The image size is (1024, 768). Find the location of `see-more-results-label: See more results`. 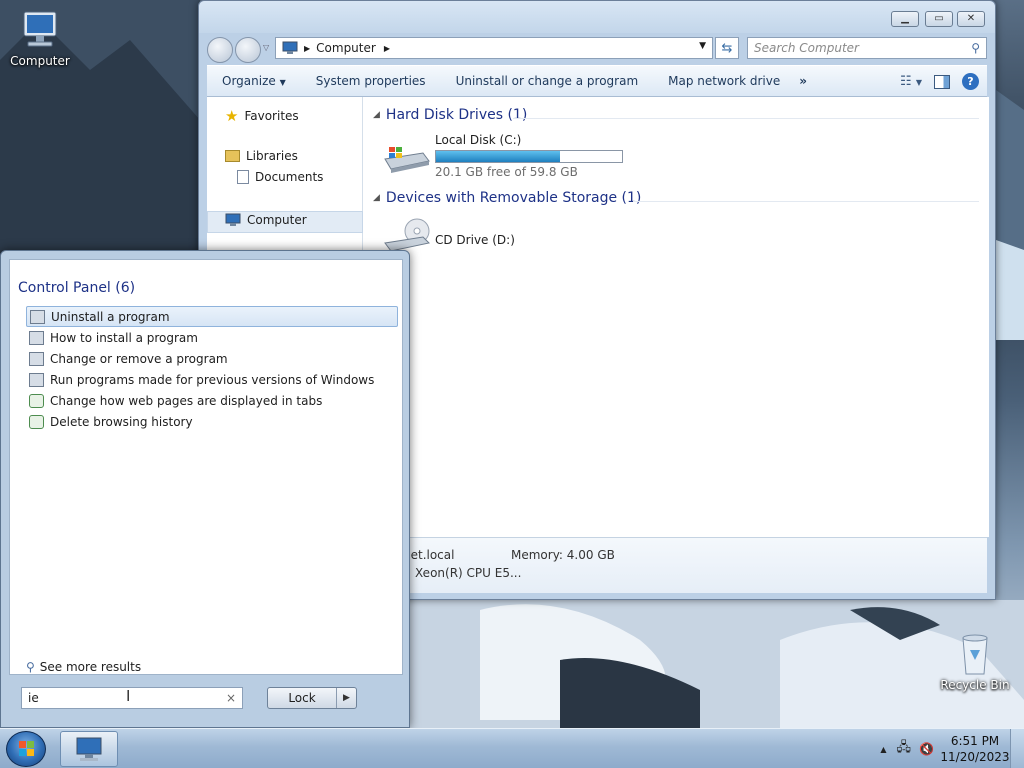

see-more-results-label: See more results is located at coordinates (90, 667).